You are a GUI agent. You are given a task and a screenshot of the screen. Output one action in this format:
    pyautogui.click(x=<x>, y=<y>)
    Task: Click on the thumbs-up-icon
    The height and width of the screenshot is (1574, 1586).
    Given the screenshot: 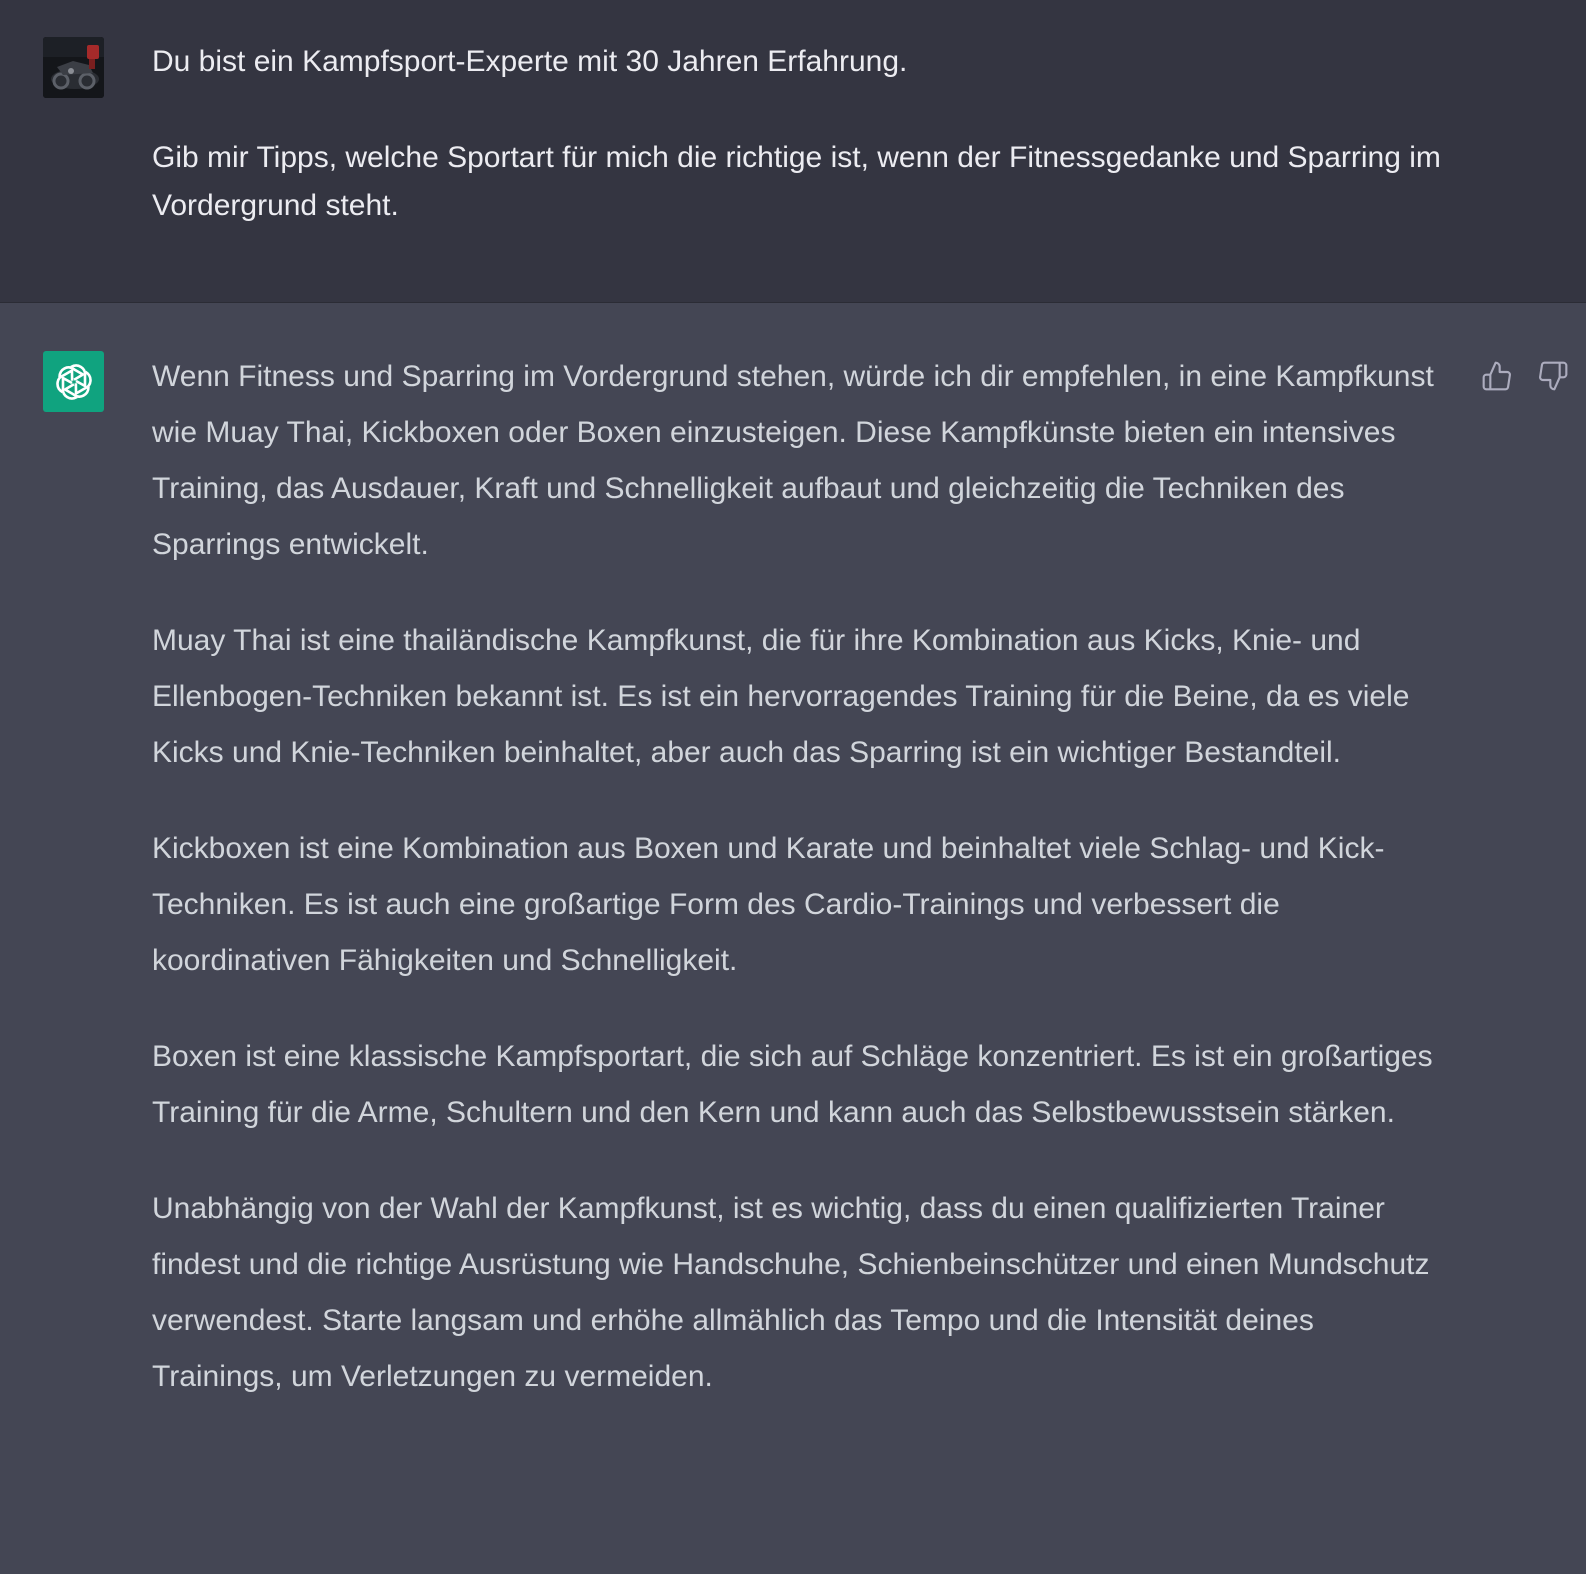 What is the action you would take?
    pyautogui.click(x=1496, y=376)
    